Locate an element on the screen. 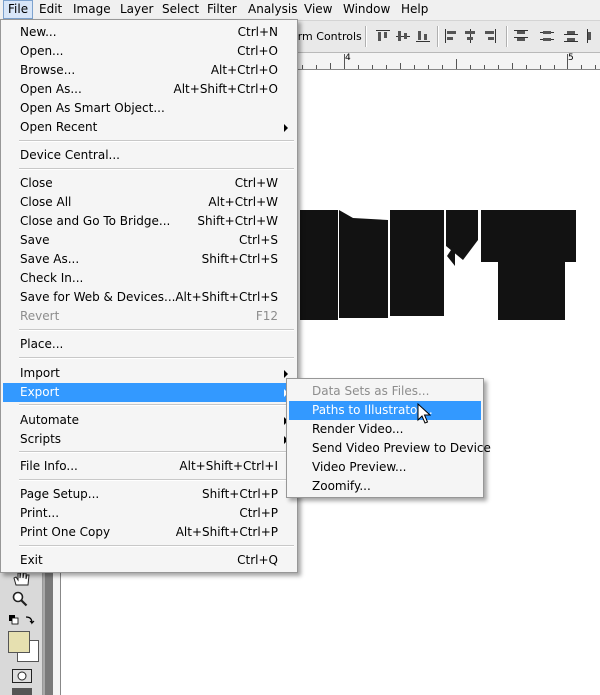  align-vertical-centers-icon is located at coordinates (403, 36).